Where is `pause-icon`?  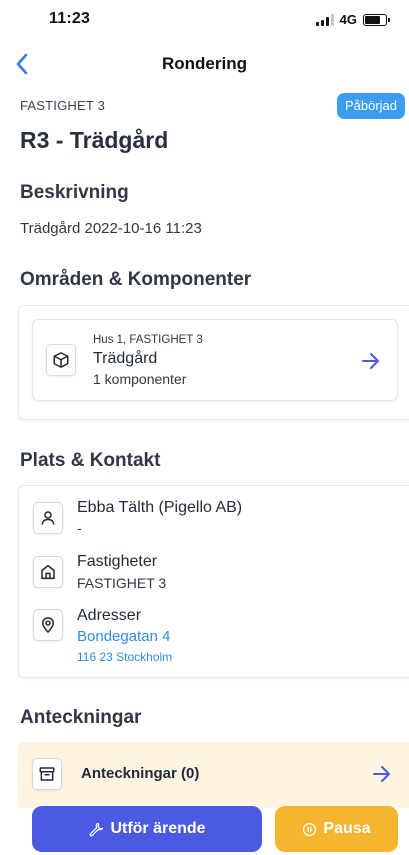
pause-icon is located at coordinates (310, 829).